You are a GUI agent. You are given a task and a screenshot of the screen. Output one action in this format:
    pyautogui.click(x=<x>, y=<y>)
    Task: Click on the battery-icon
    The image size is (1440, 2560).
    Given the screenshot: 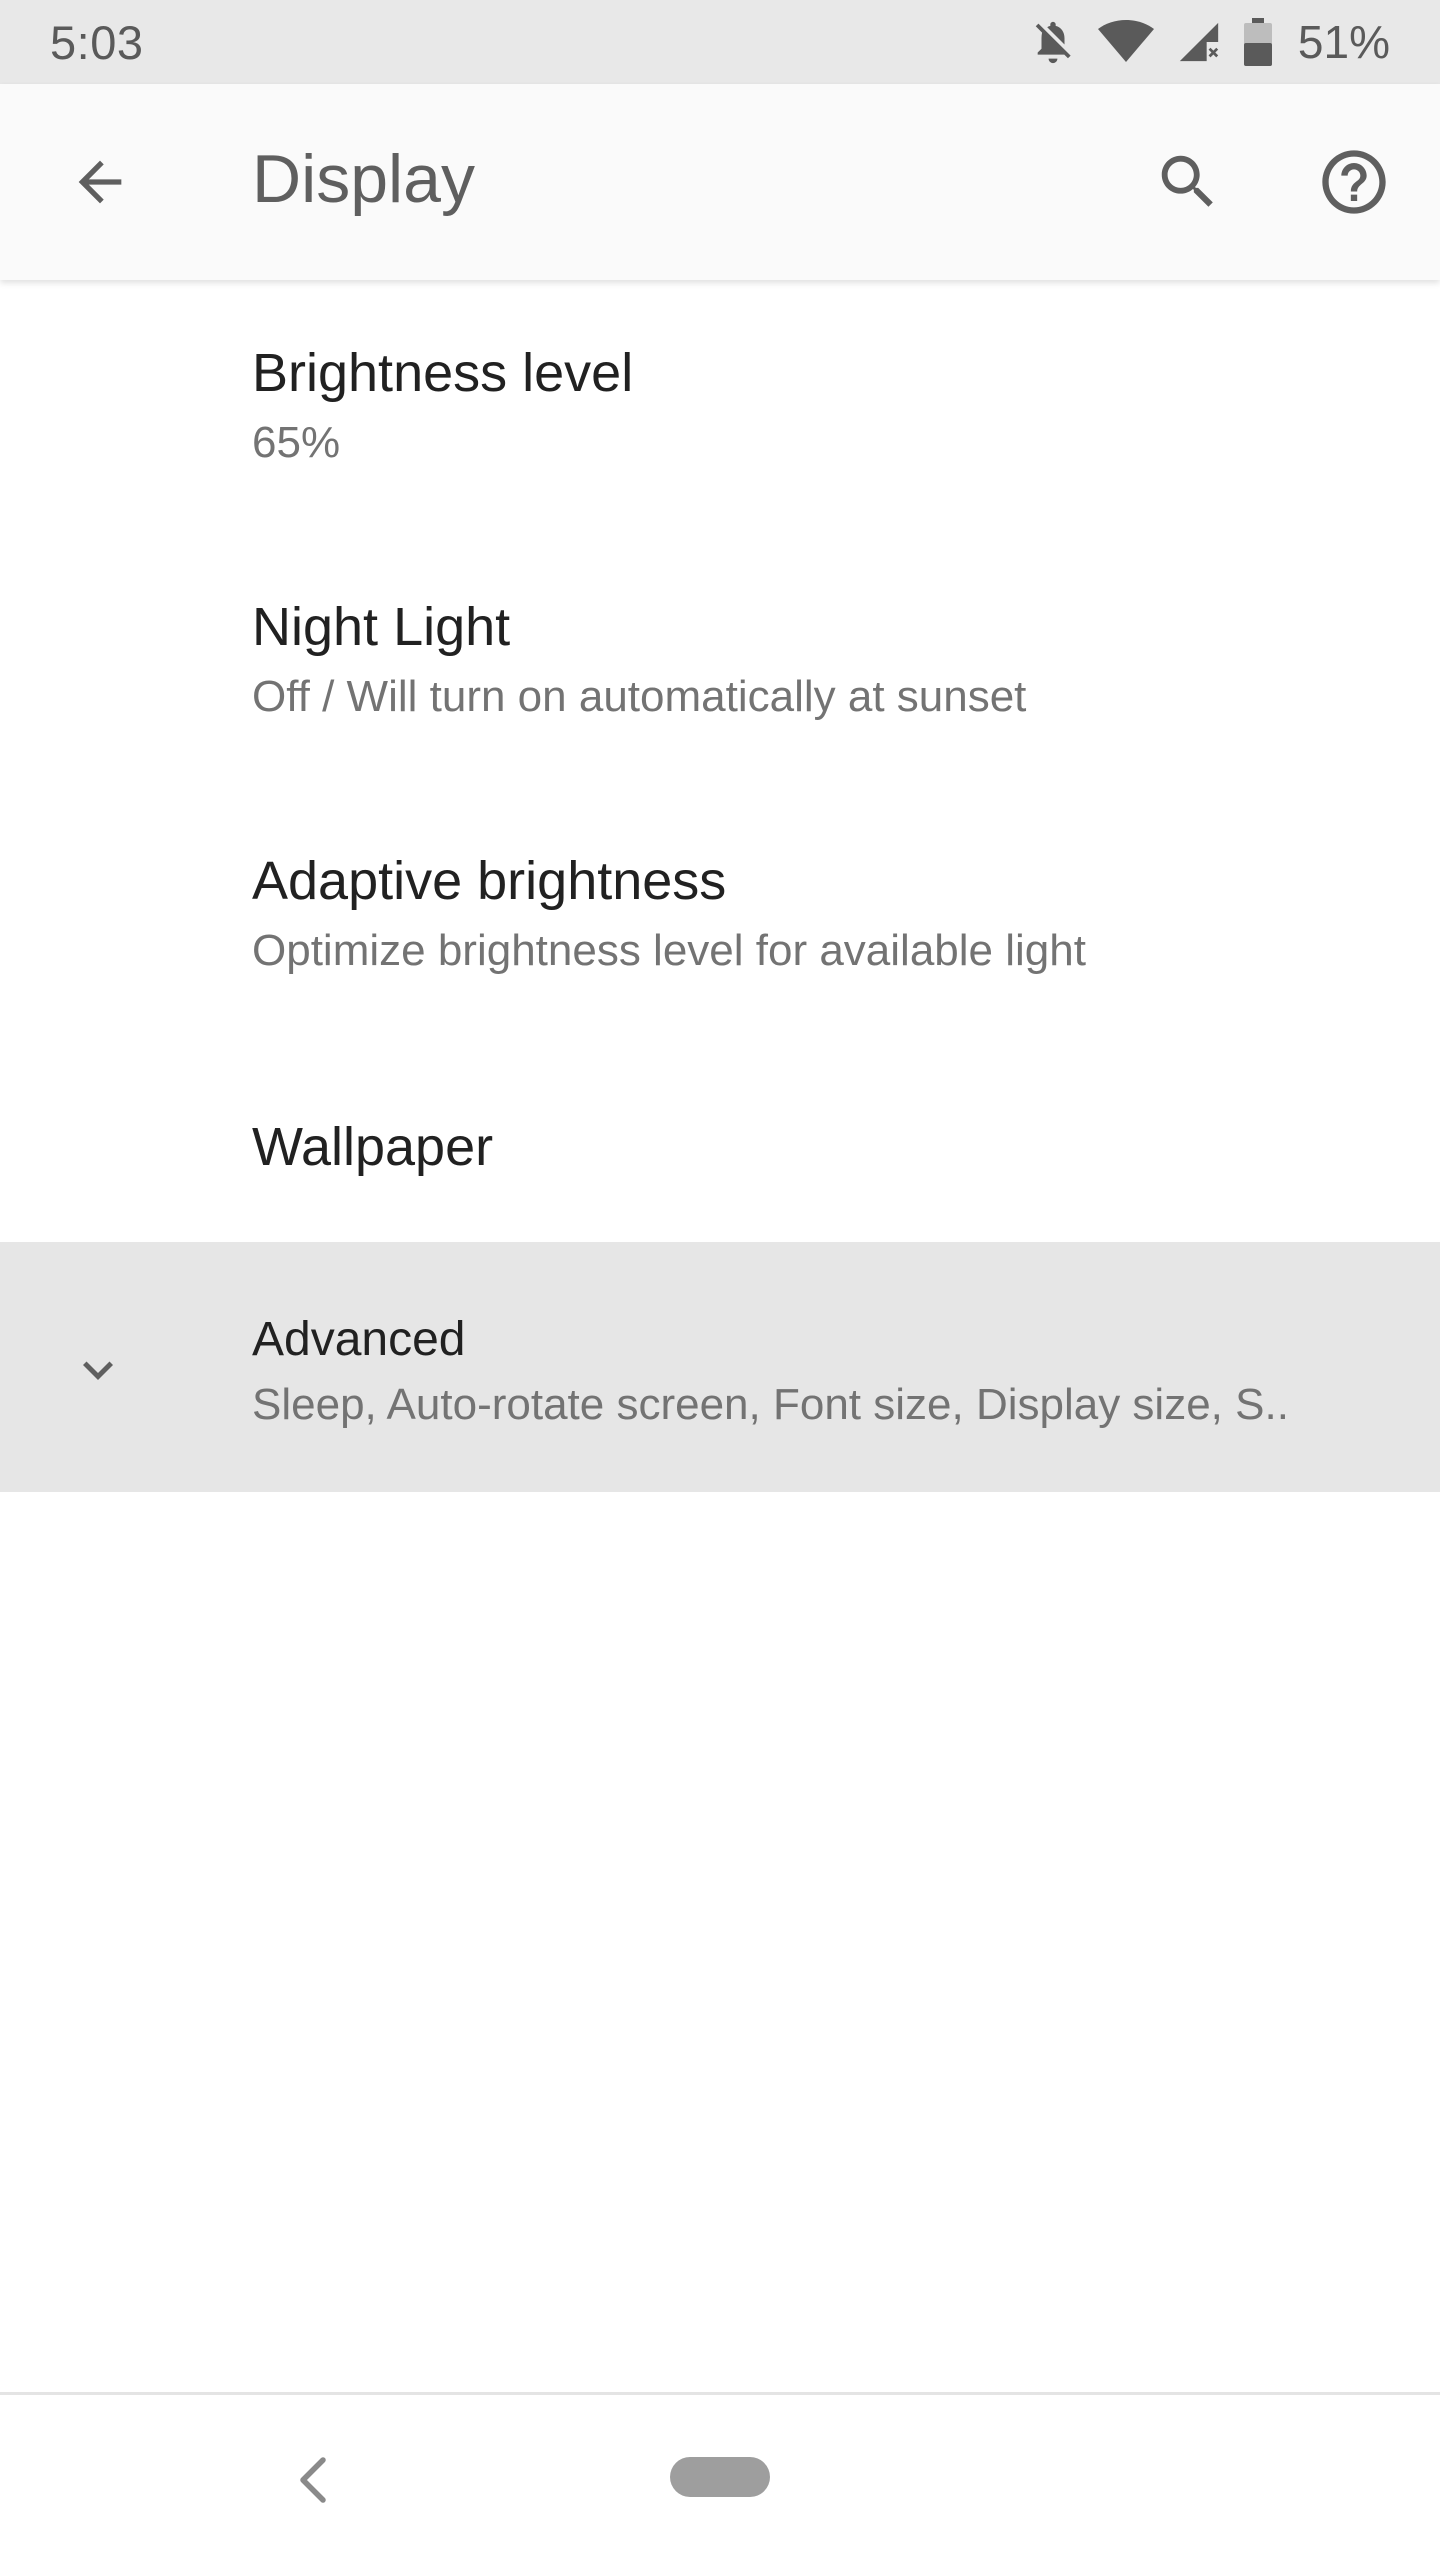 What is the action you would take?
    pyautogui.click(x=1257, y=42)
    